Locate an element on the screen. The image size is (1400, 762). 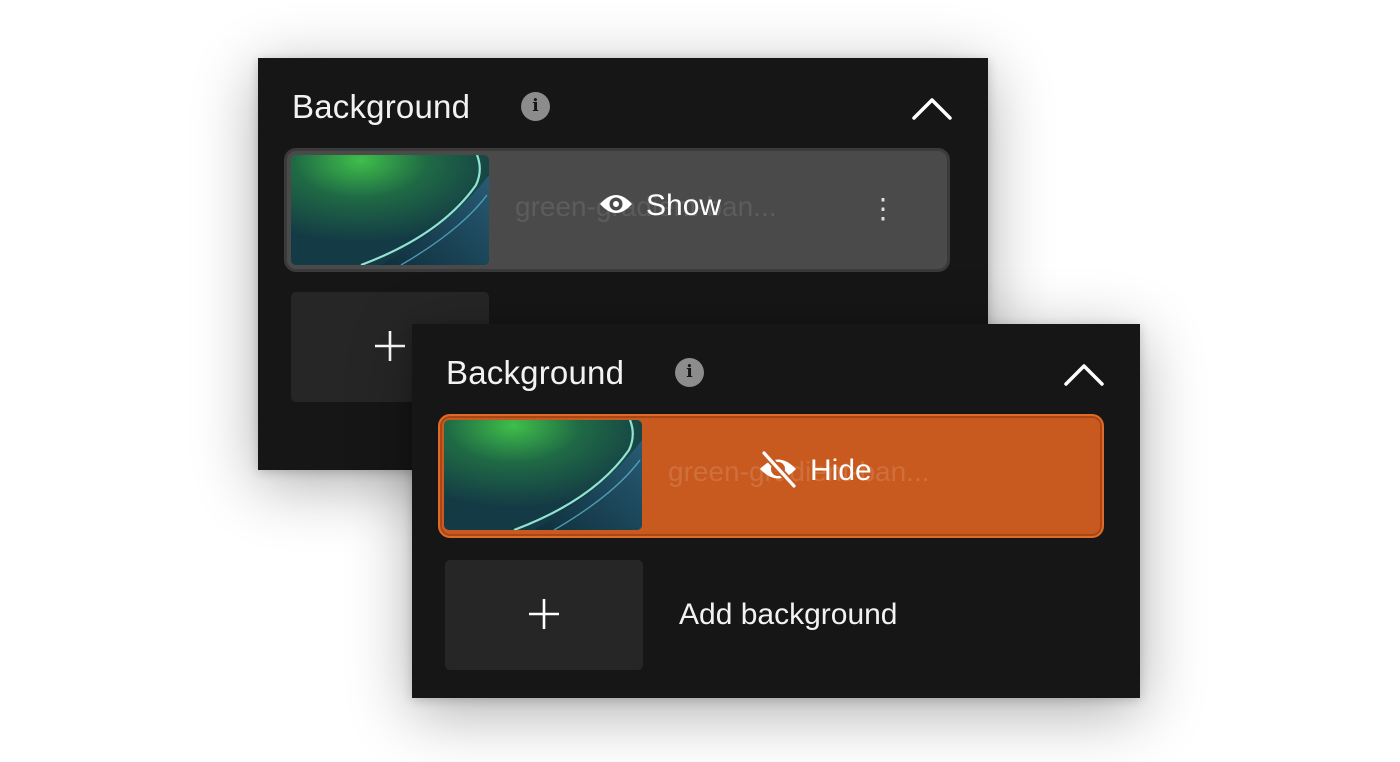
hide-toggle: Hide is located at coordinates (815, 471).